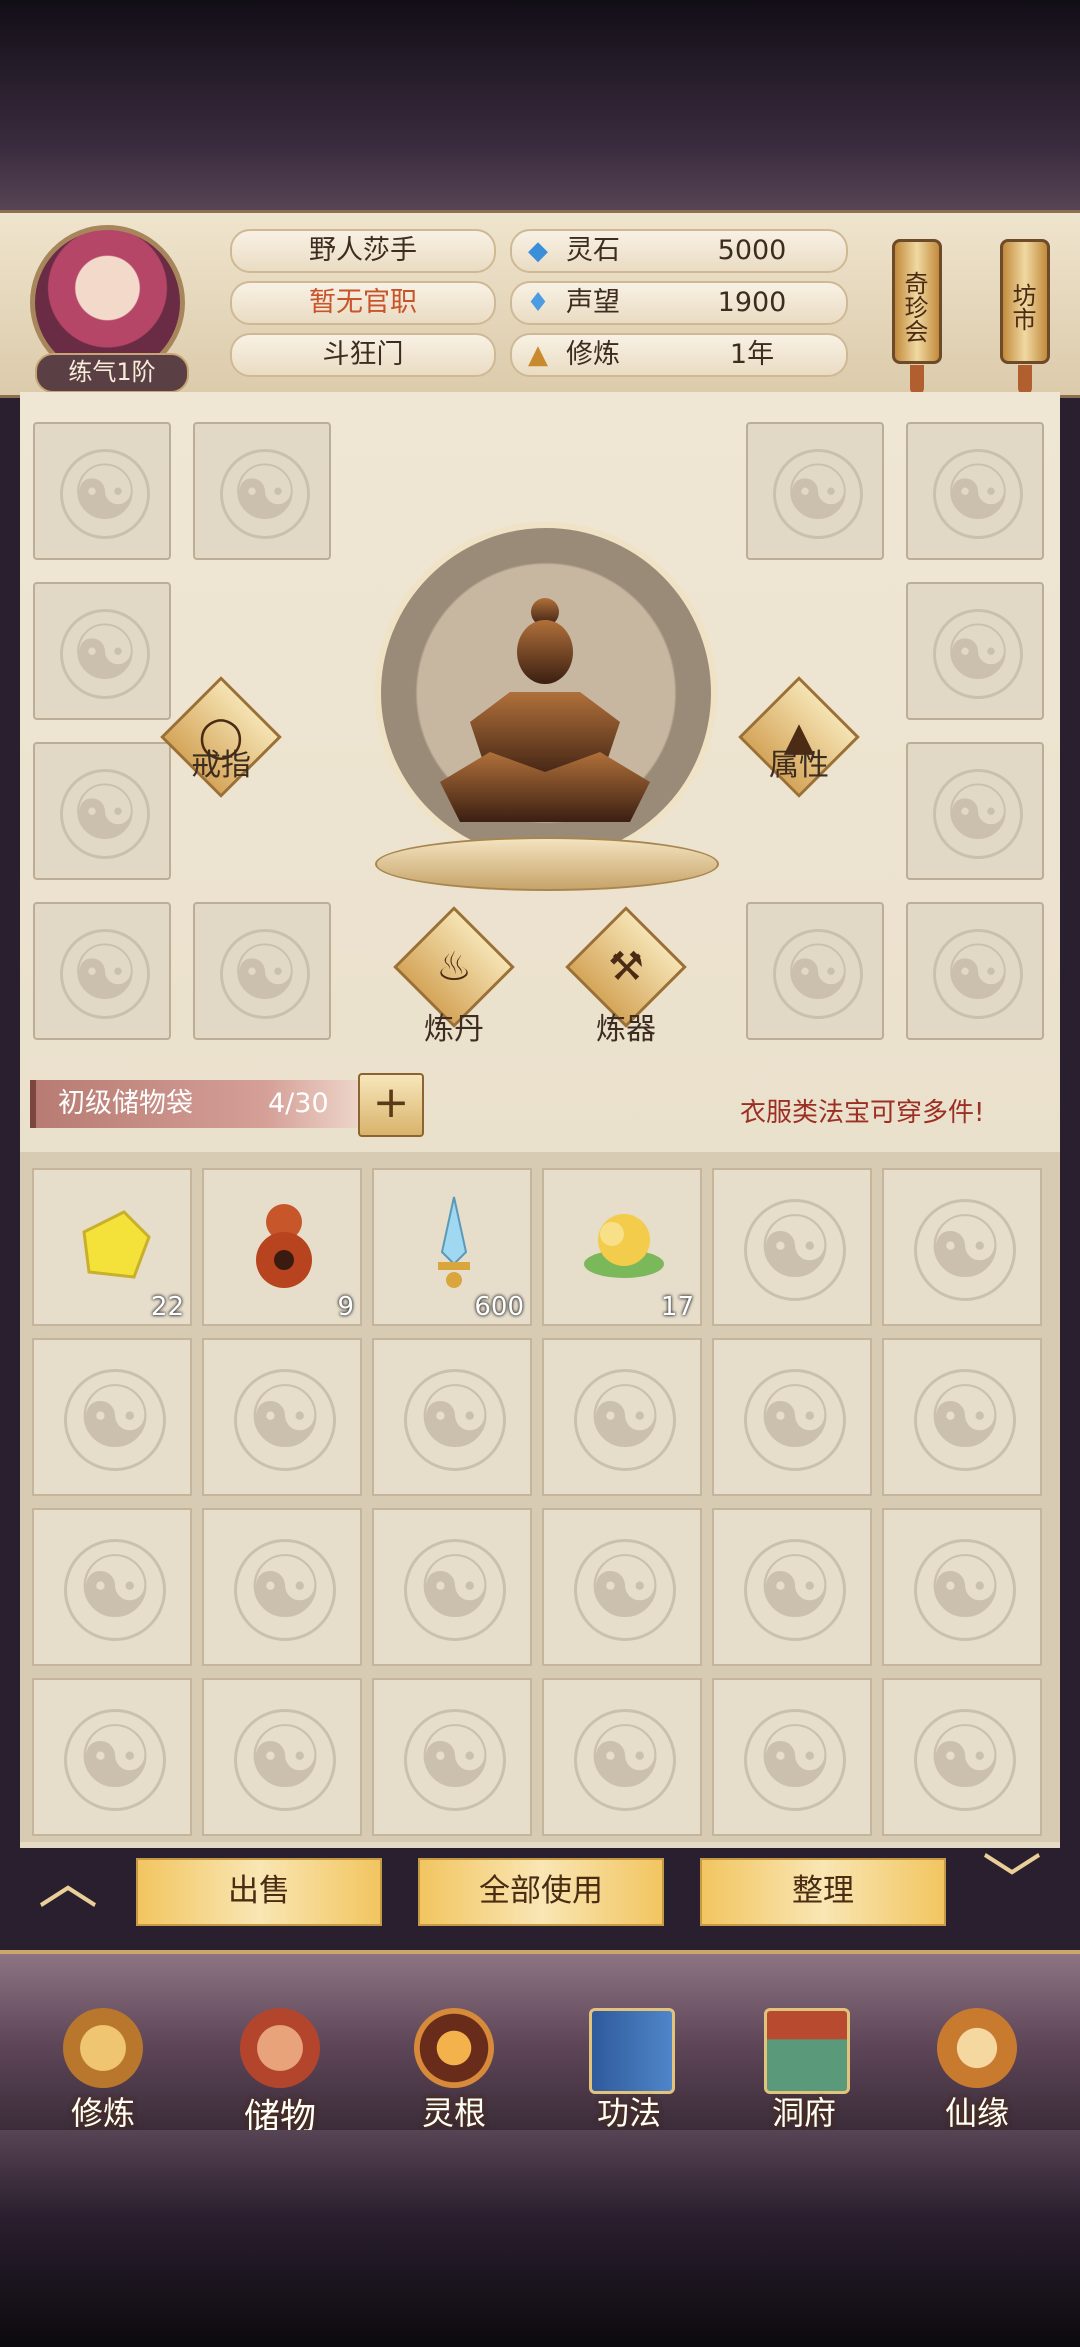 The height and width of the screenshot is (2347, 1080). What do you see at coordinates (102, 2113) in the screenshot?
I see `nav-label: 修炼` at bounding box center [102, 2113].